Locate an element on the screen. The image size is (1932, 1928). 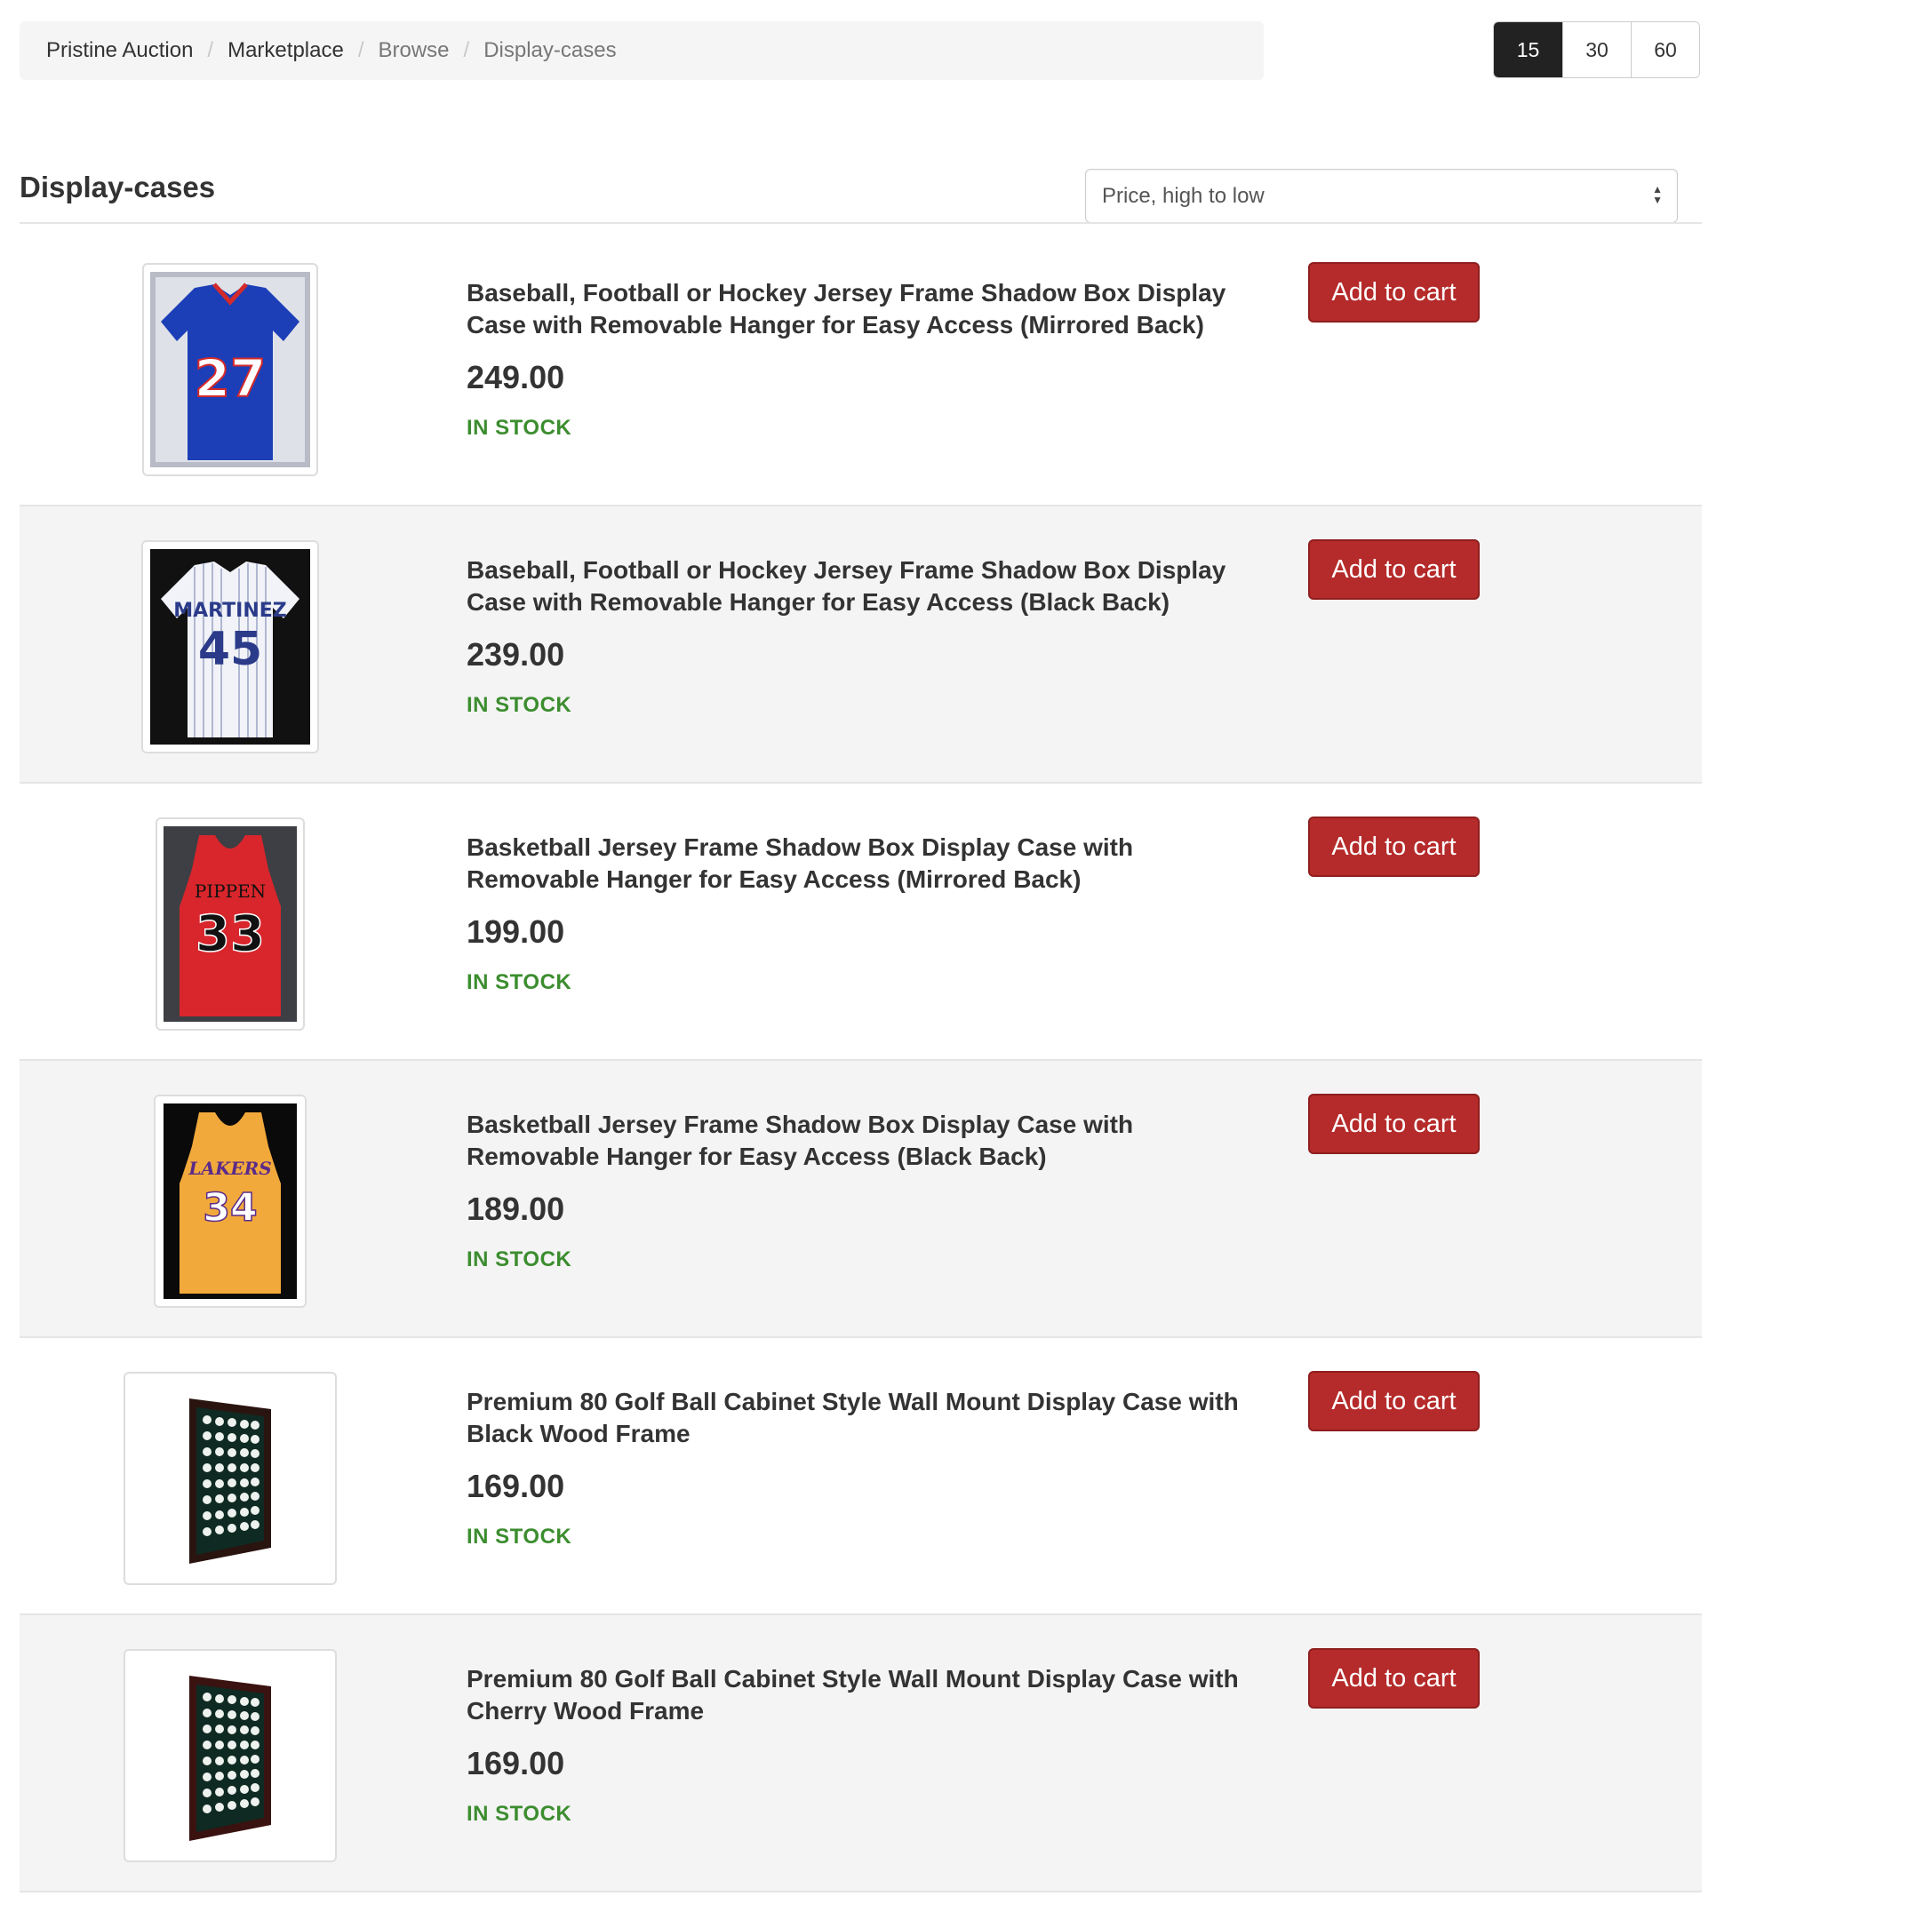
per-page-toggle: 15 30 60 is located at coordinates (1596, 49).